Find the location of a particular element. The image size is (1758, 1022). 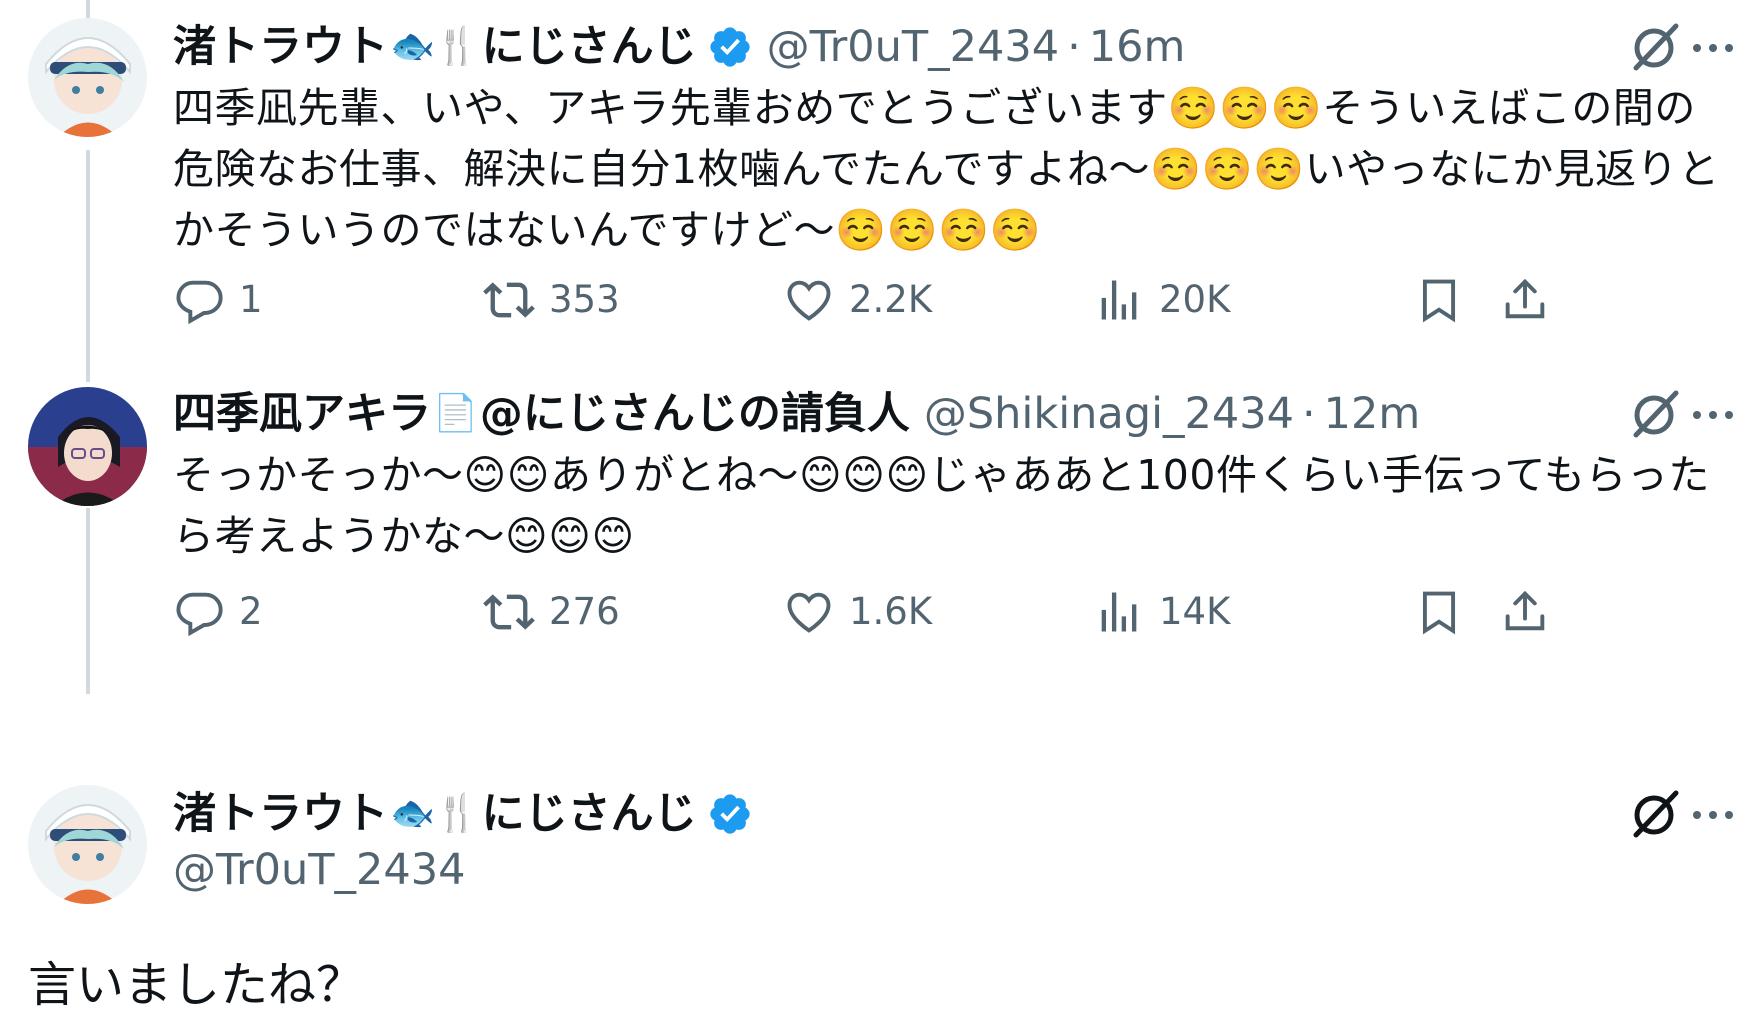

retweet-button: 353 is located at coordinates (551, 300).